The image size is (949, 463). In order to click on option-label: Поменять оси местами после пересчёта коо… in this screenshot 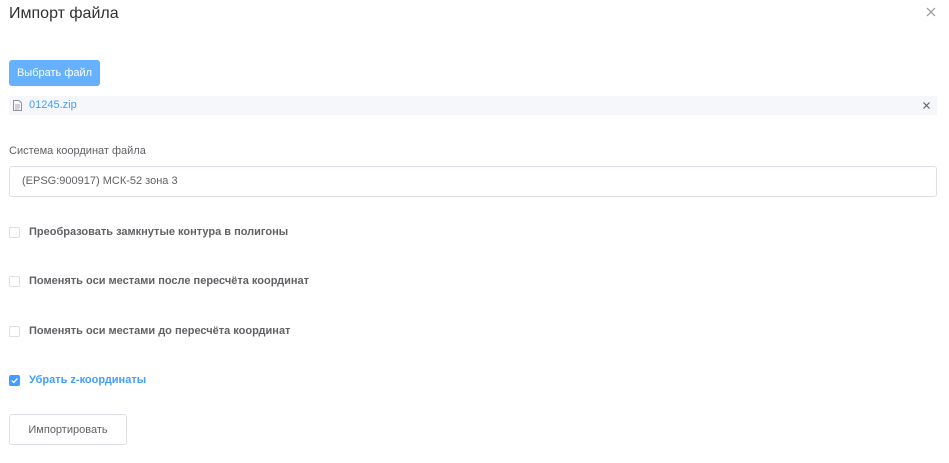, I will do `click(169, 281)`.